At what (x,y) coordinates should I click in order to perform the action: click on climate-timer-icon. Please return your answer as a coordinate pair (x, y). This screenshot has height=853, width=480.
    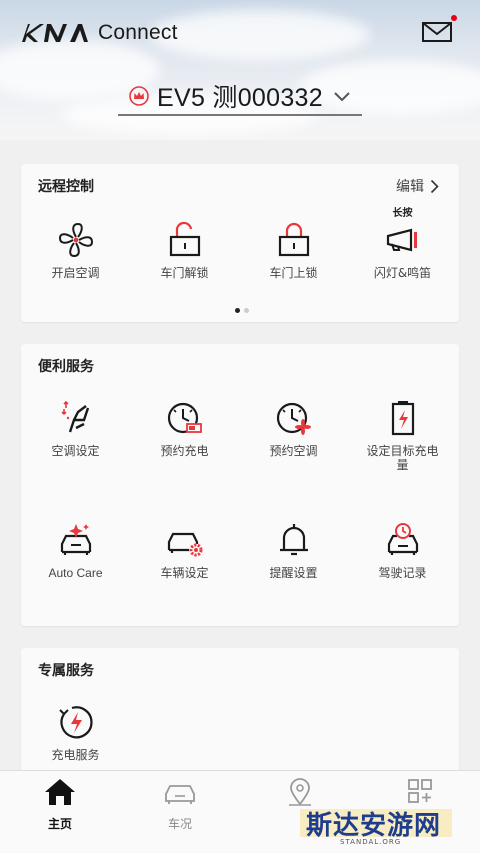
    Looking at the image, I should click on (293, 418).